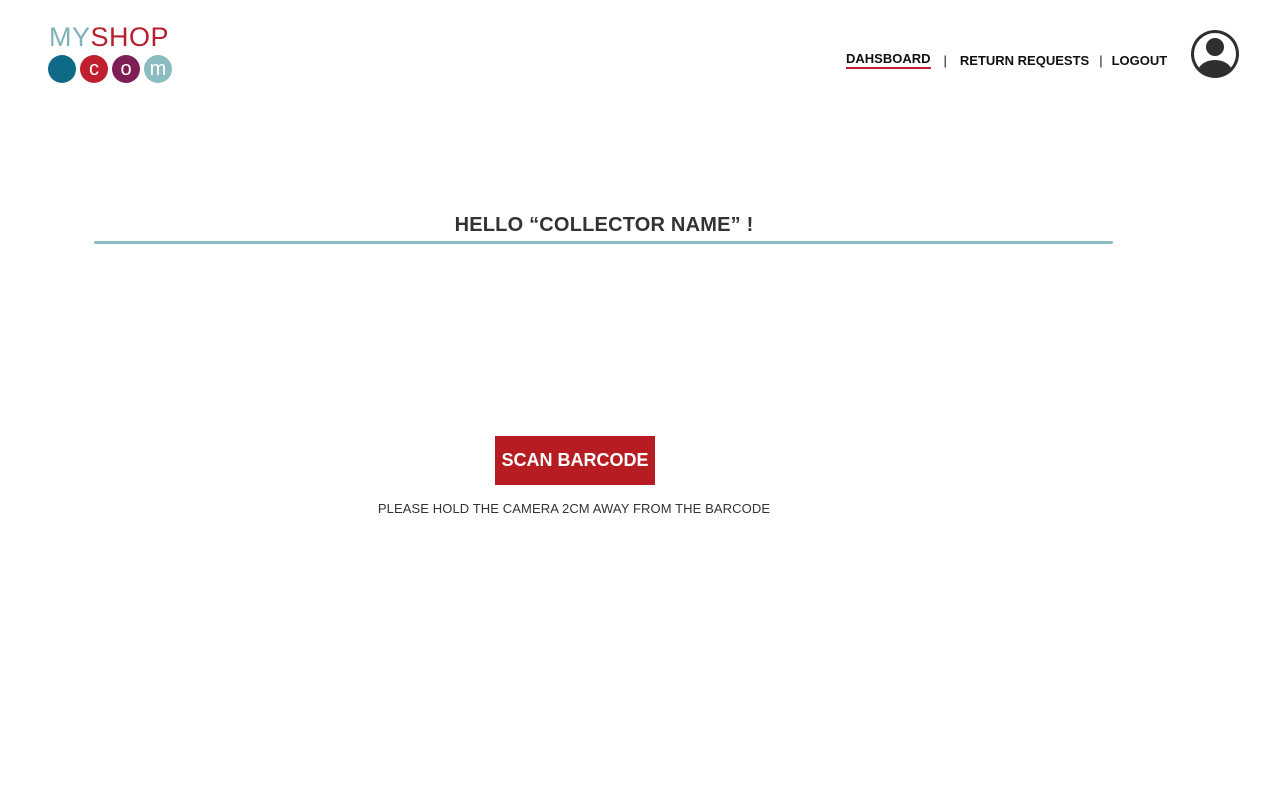  Describe the element at coordinates (94, 69) in the screenshot. I see `logo-dot-c: c` at that location.